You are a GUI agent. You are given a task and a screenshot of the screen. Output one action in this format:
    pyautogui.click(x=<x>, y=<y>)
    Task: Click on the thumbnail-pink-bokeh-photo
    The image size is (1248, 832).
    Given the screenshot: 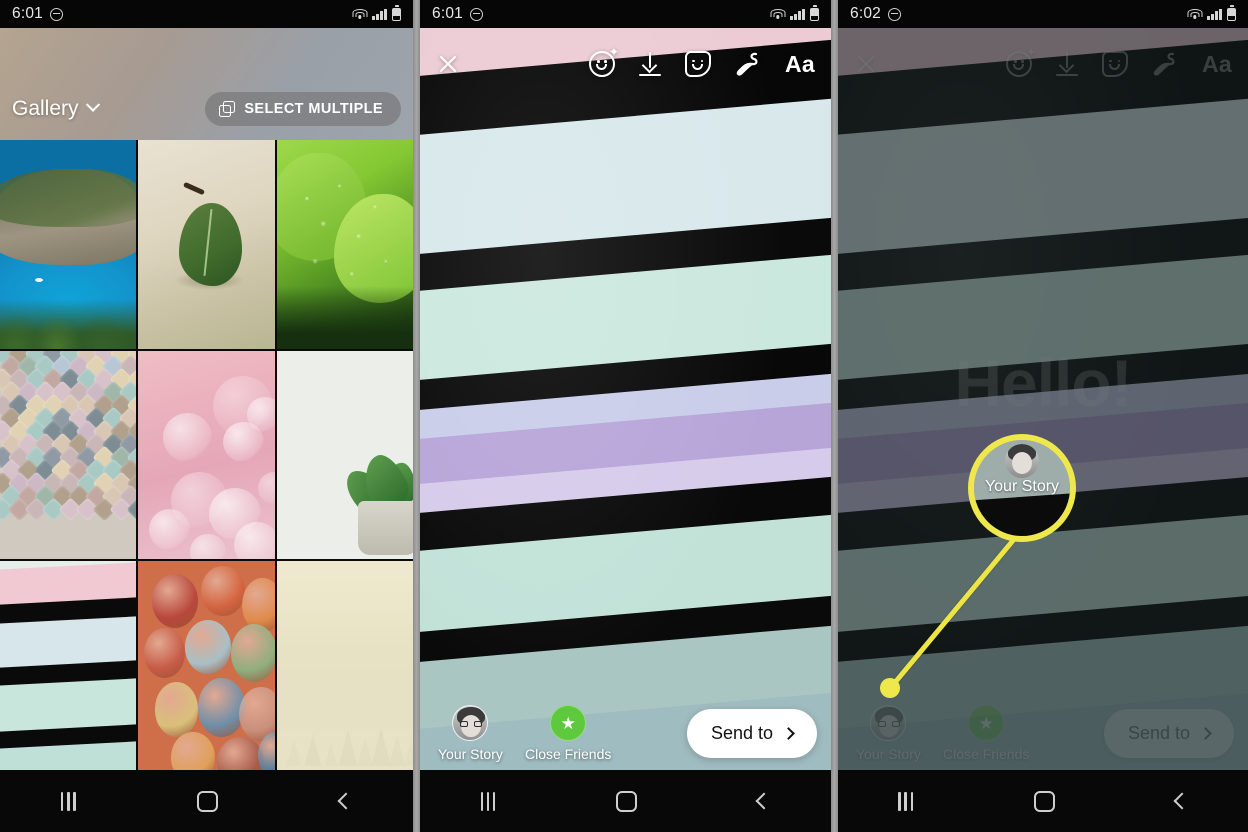 What is the action you would take?
    pyautogui.click(x=206, y=455)
    